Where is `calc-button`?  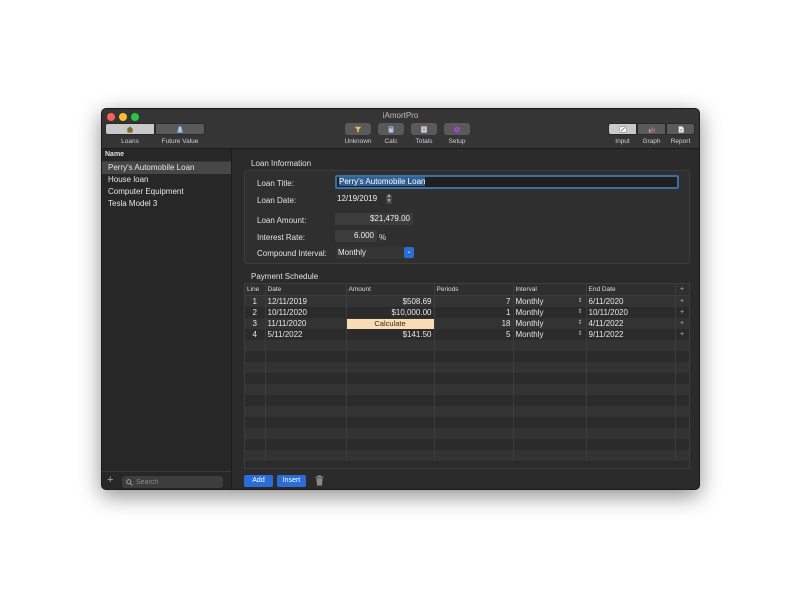 calc-button is located at coordinates (391, 129).